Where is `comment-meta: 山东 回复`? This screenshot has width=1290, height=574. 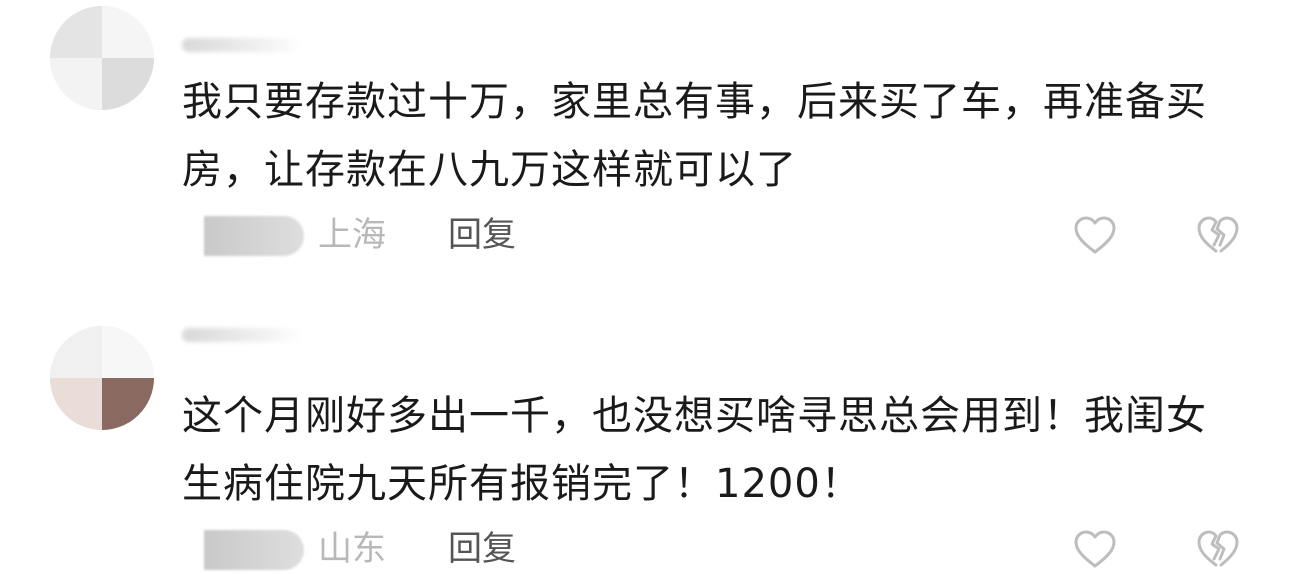 comment-meta: 山东 回复 is located at coordinates (645, 549).